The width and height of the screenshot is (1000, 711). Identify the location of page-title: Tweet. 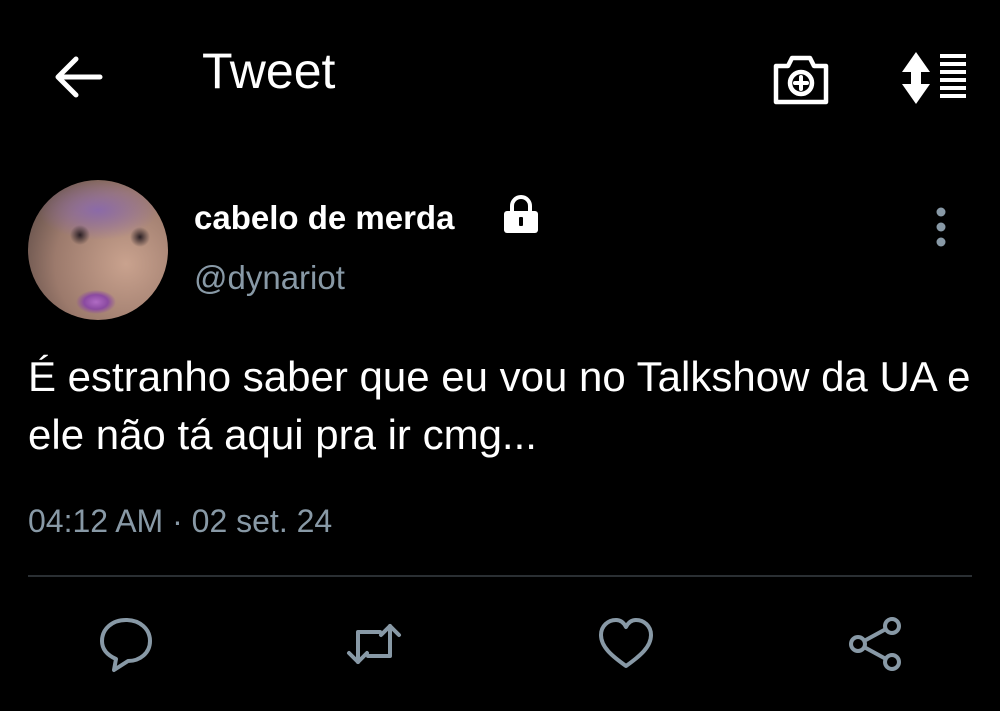
(269, 71).